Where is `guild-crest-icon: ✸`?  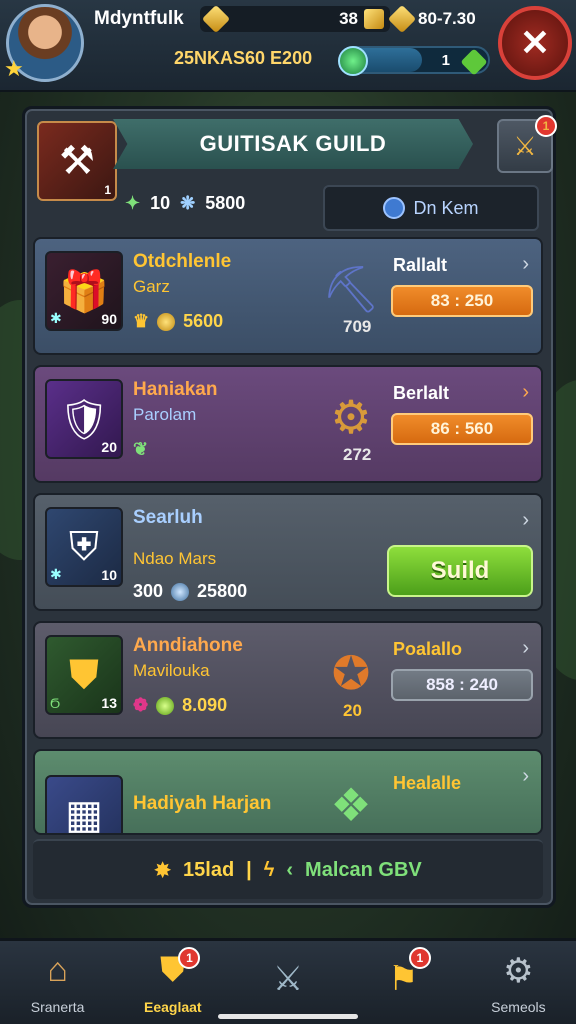 guild-crest-icon: ✸ is located at coordinates (163, 870).